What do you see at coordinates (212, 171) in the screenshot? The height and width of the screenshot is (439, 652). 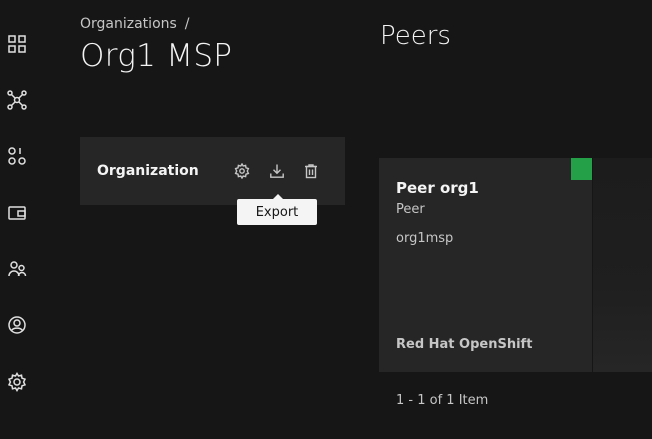 I see `organization-tile: Organization` at bounding box center [212, 171].